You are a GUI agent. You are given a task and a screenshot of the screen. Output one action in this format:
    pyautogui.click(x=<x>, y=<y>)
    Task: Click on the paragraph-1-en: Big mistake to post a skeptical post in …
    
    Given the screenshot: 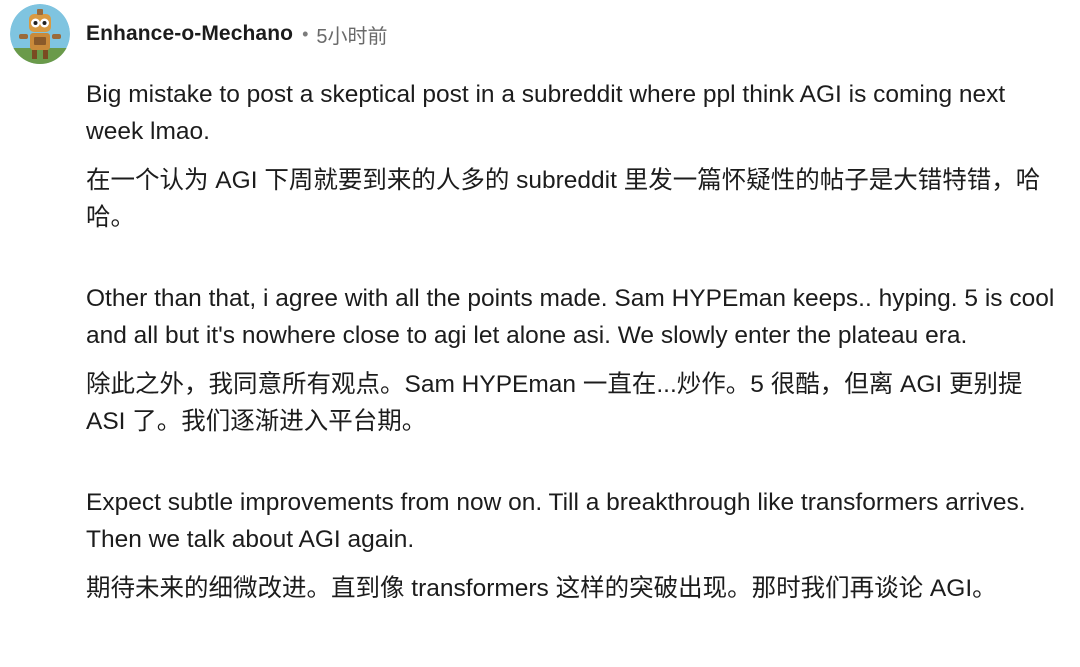 What is the action you would take?
    pyautogui.click(x=546, y=113)
    